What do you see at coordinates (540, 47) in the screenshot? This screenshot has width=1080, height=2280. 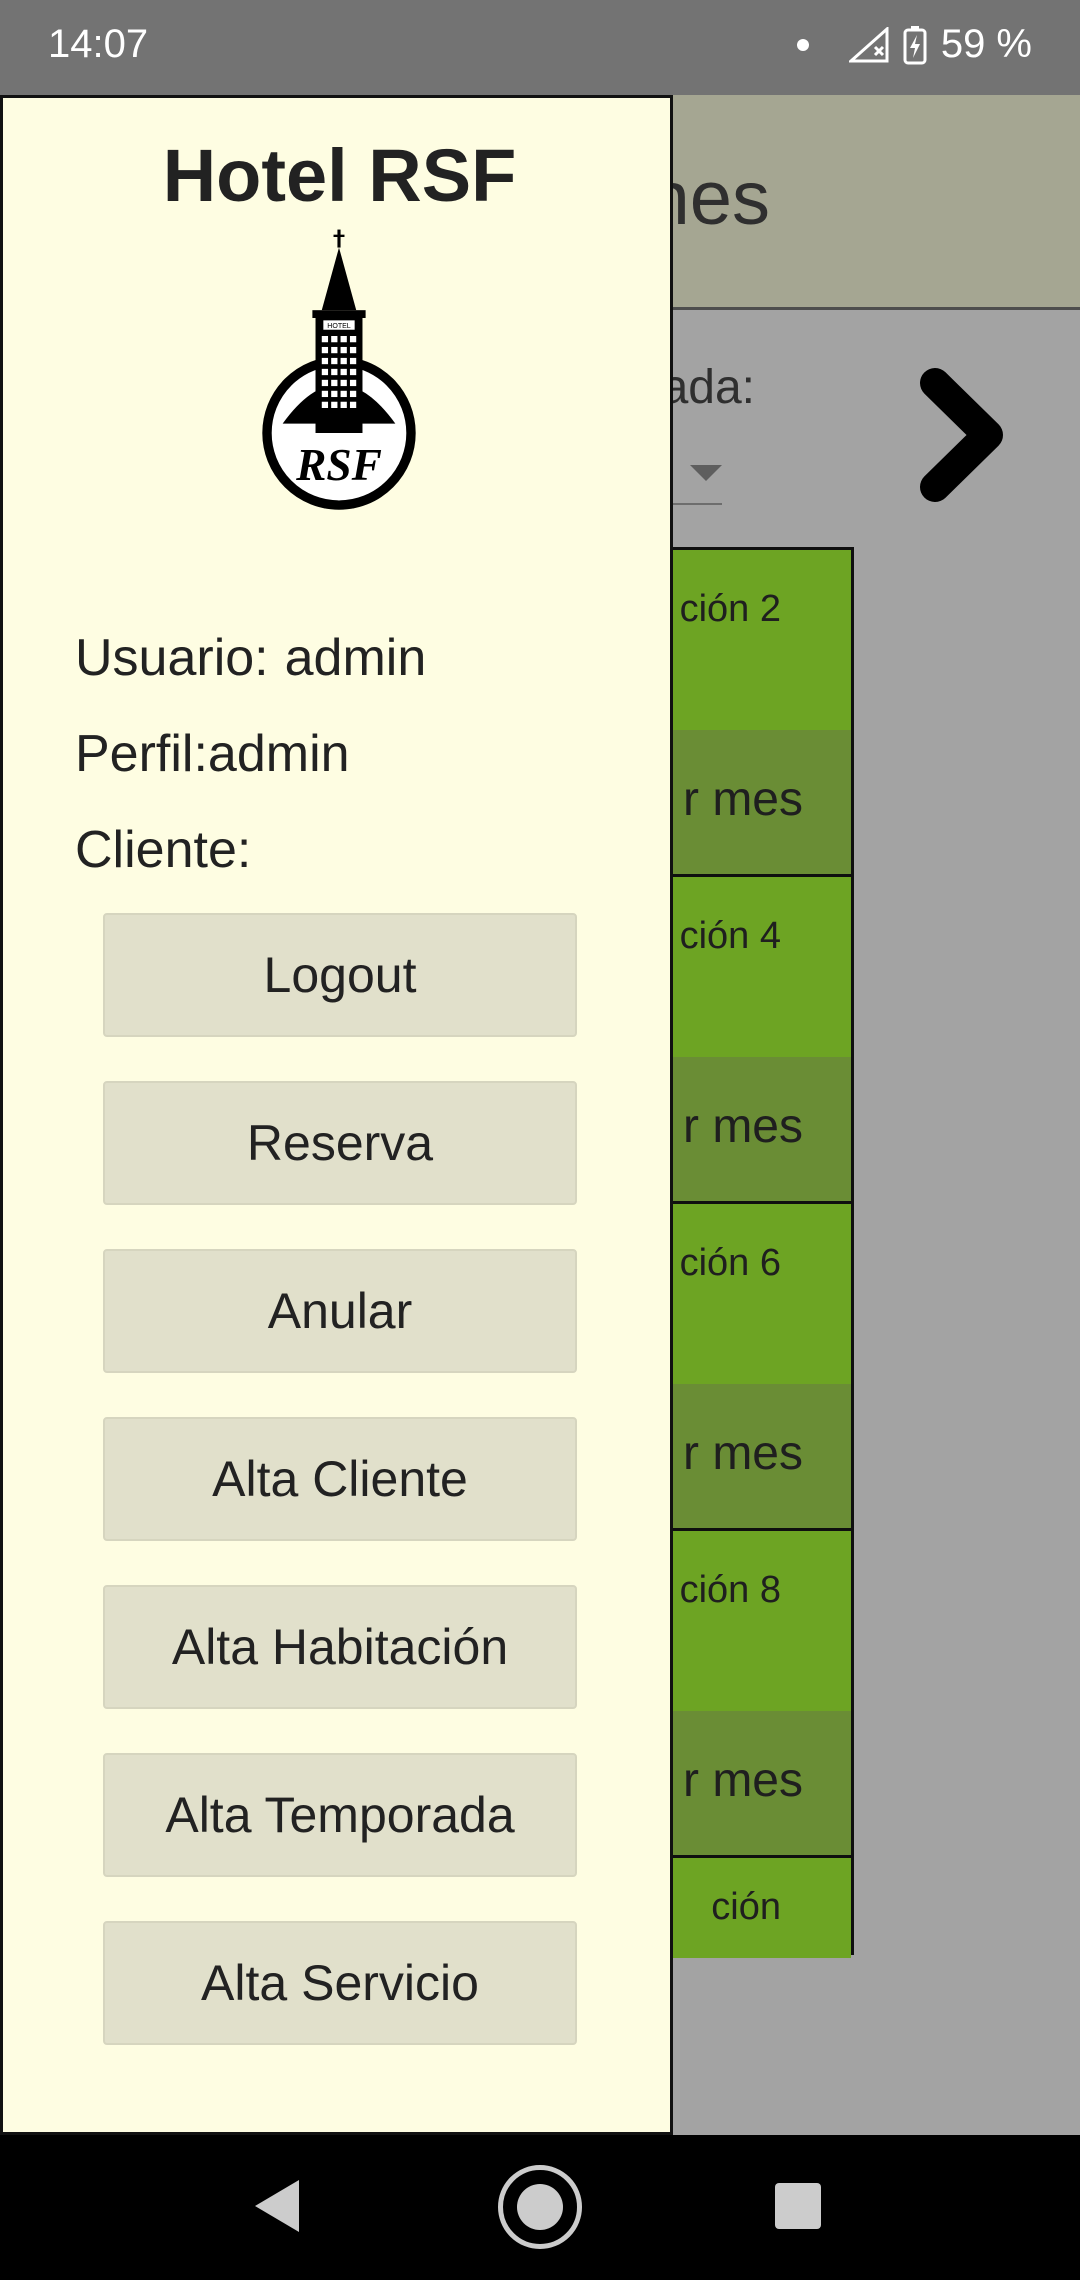 I see `status-bar: 14:07 59 %` at bounding box center [540, 47].